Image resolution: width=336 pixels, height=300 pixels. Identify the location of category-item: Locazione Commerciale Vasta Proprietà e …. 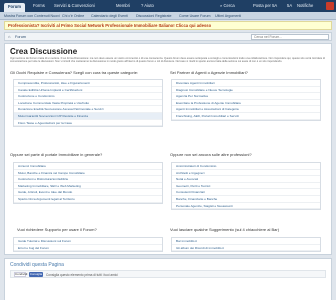
(88, 103).